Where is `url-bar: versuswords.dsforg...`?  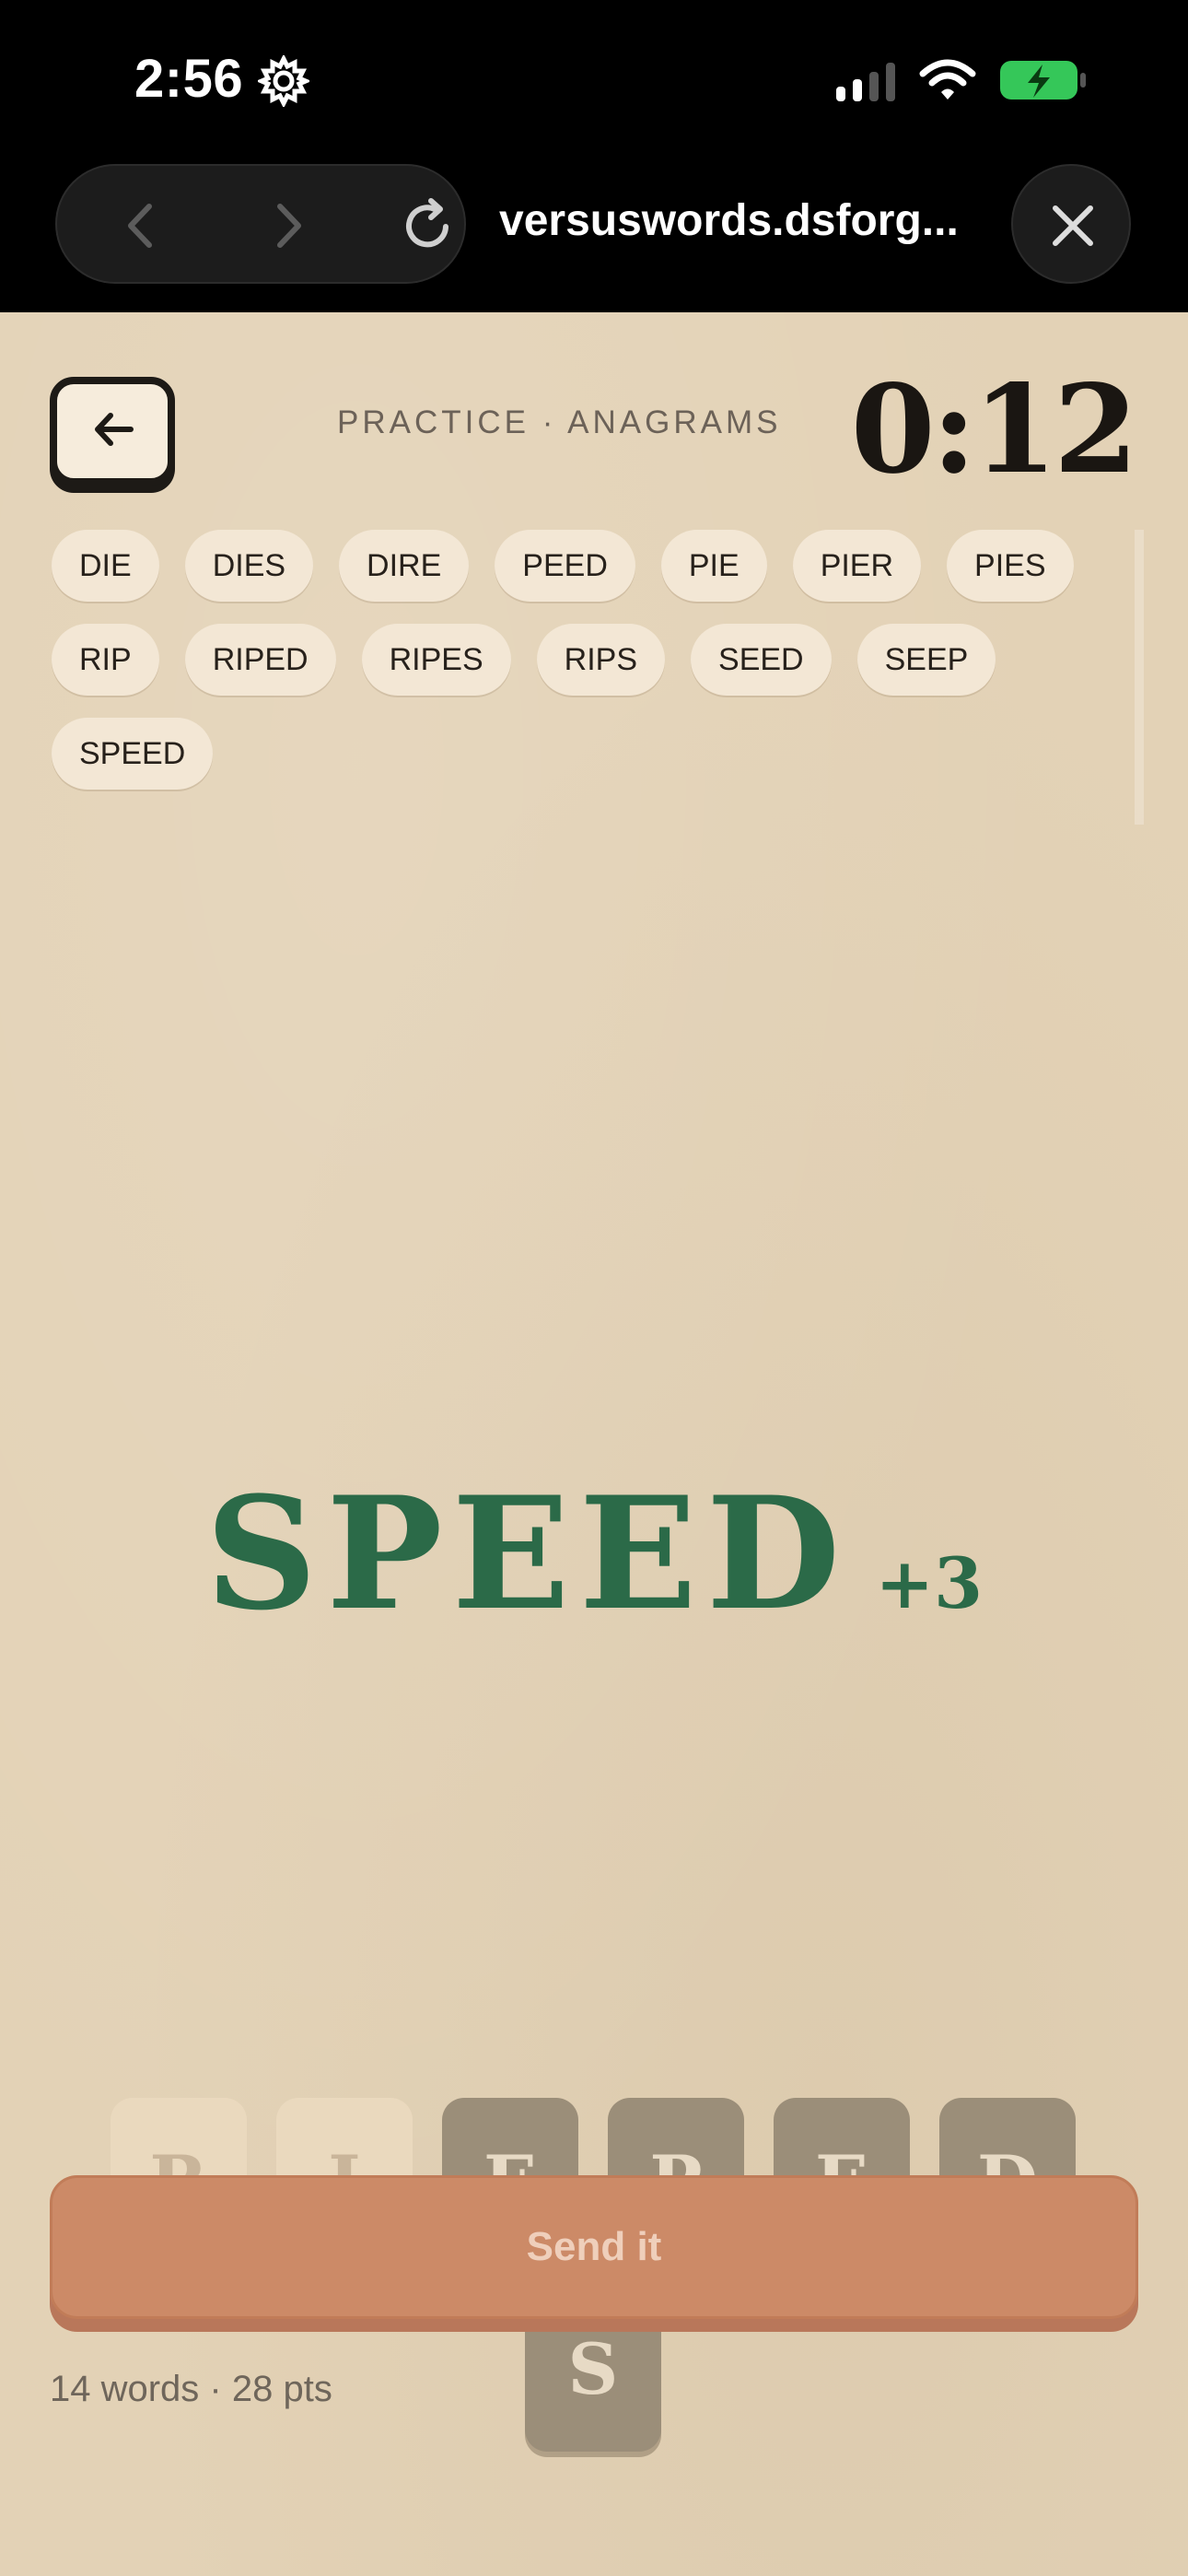
url-bar: versuswords.dsforg... is located at coordinates (747, 220).